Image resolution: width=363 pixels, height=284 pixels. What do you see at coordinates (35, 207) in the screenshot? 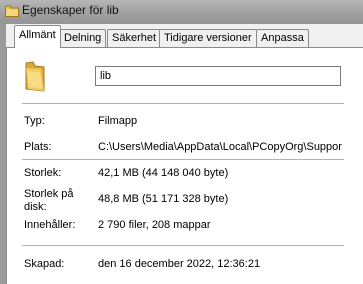
I see `size-on-disk-label-line2: disk:` at bounding box center [35, 207].